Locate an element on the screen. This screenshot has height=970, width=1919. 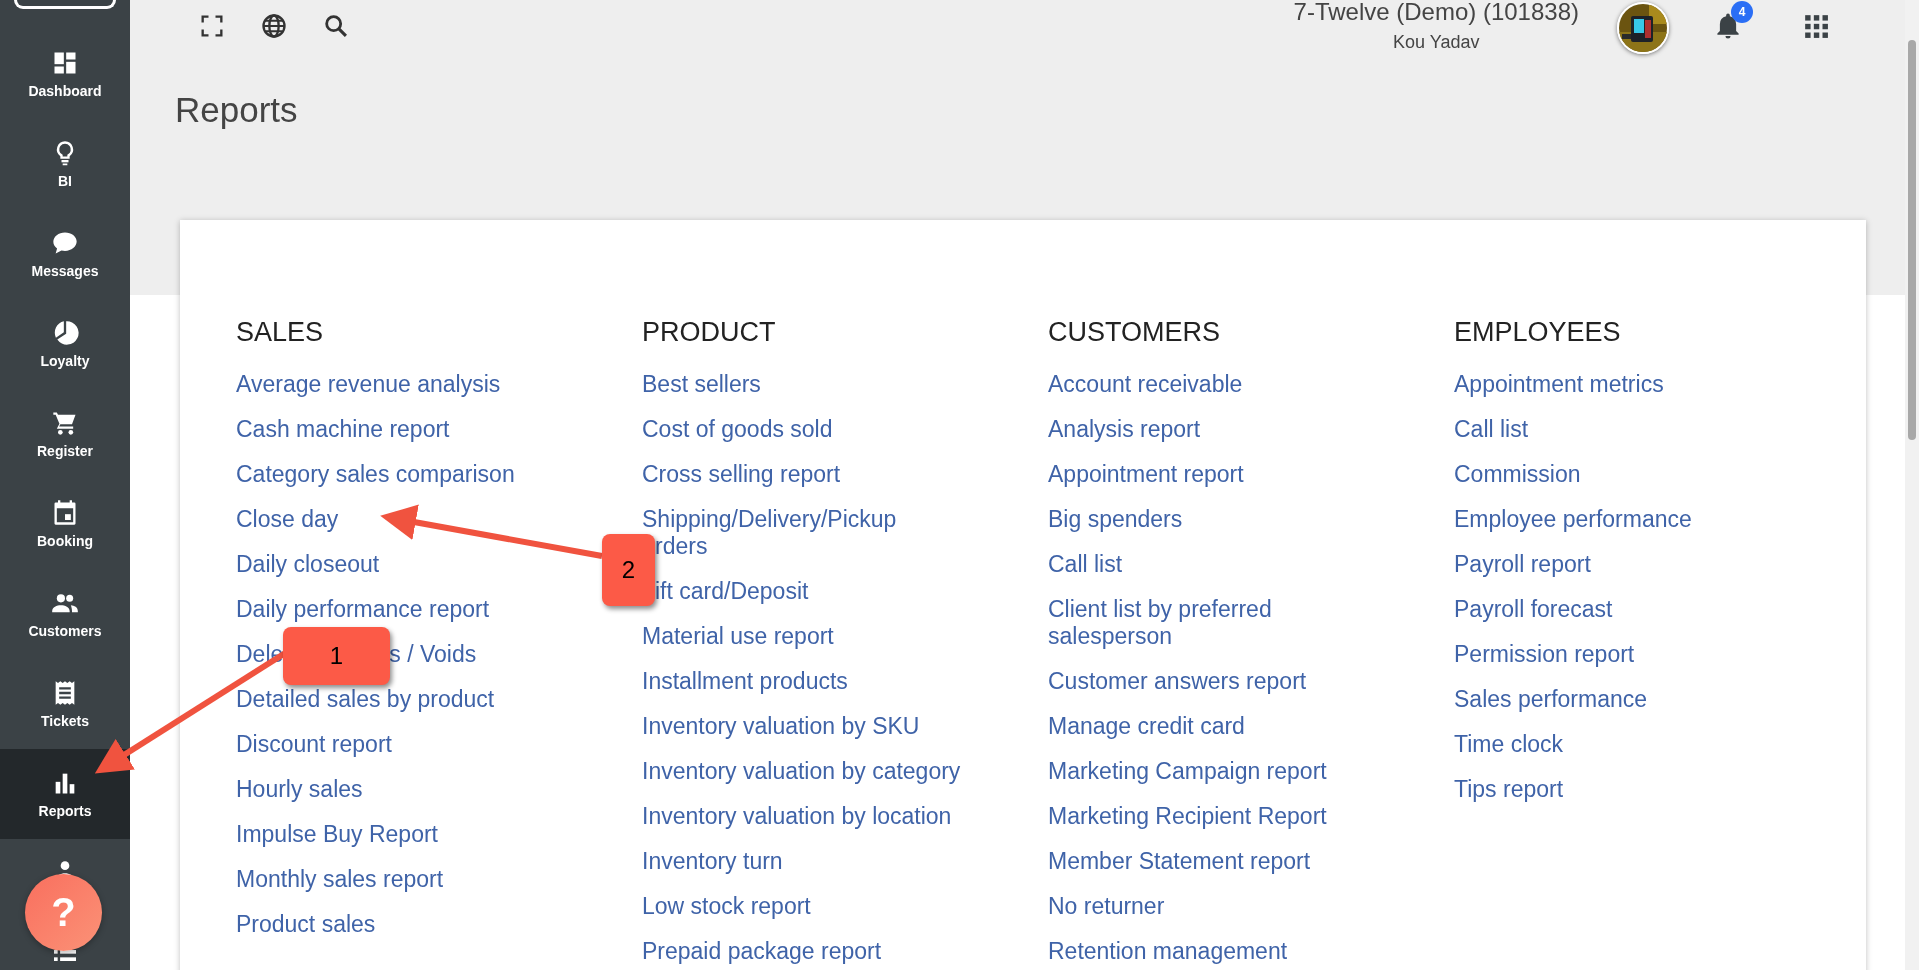
report-link: No returner is located at coordinates (1106, 906).